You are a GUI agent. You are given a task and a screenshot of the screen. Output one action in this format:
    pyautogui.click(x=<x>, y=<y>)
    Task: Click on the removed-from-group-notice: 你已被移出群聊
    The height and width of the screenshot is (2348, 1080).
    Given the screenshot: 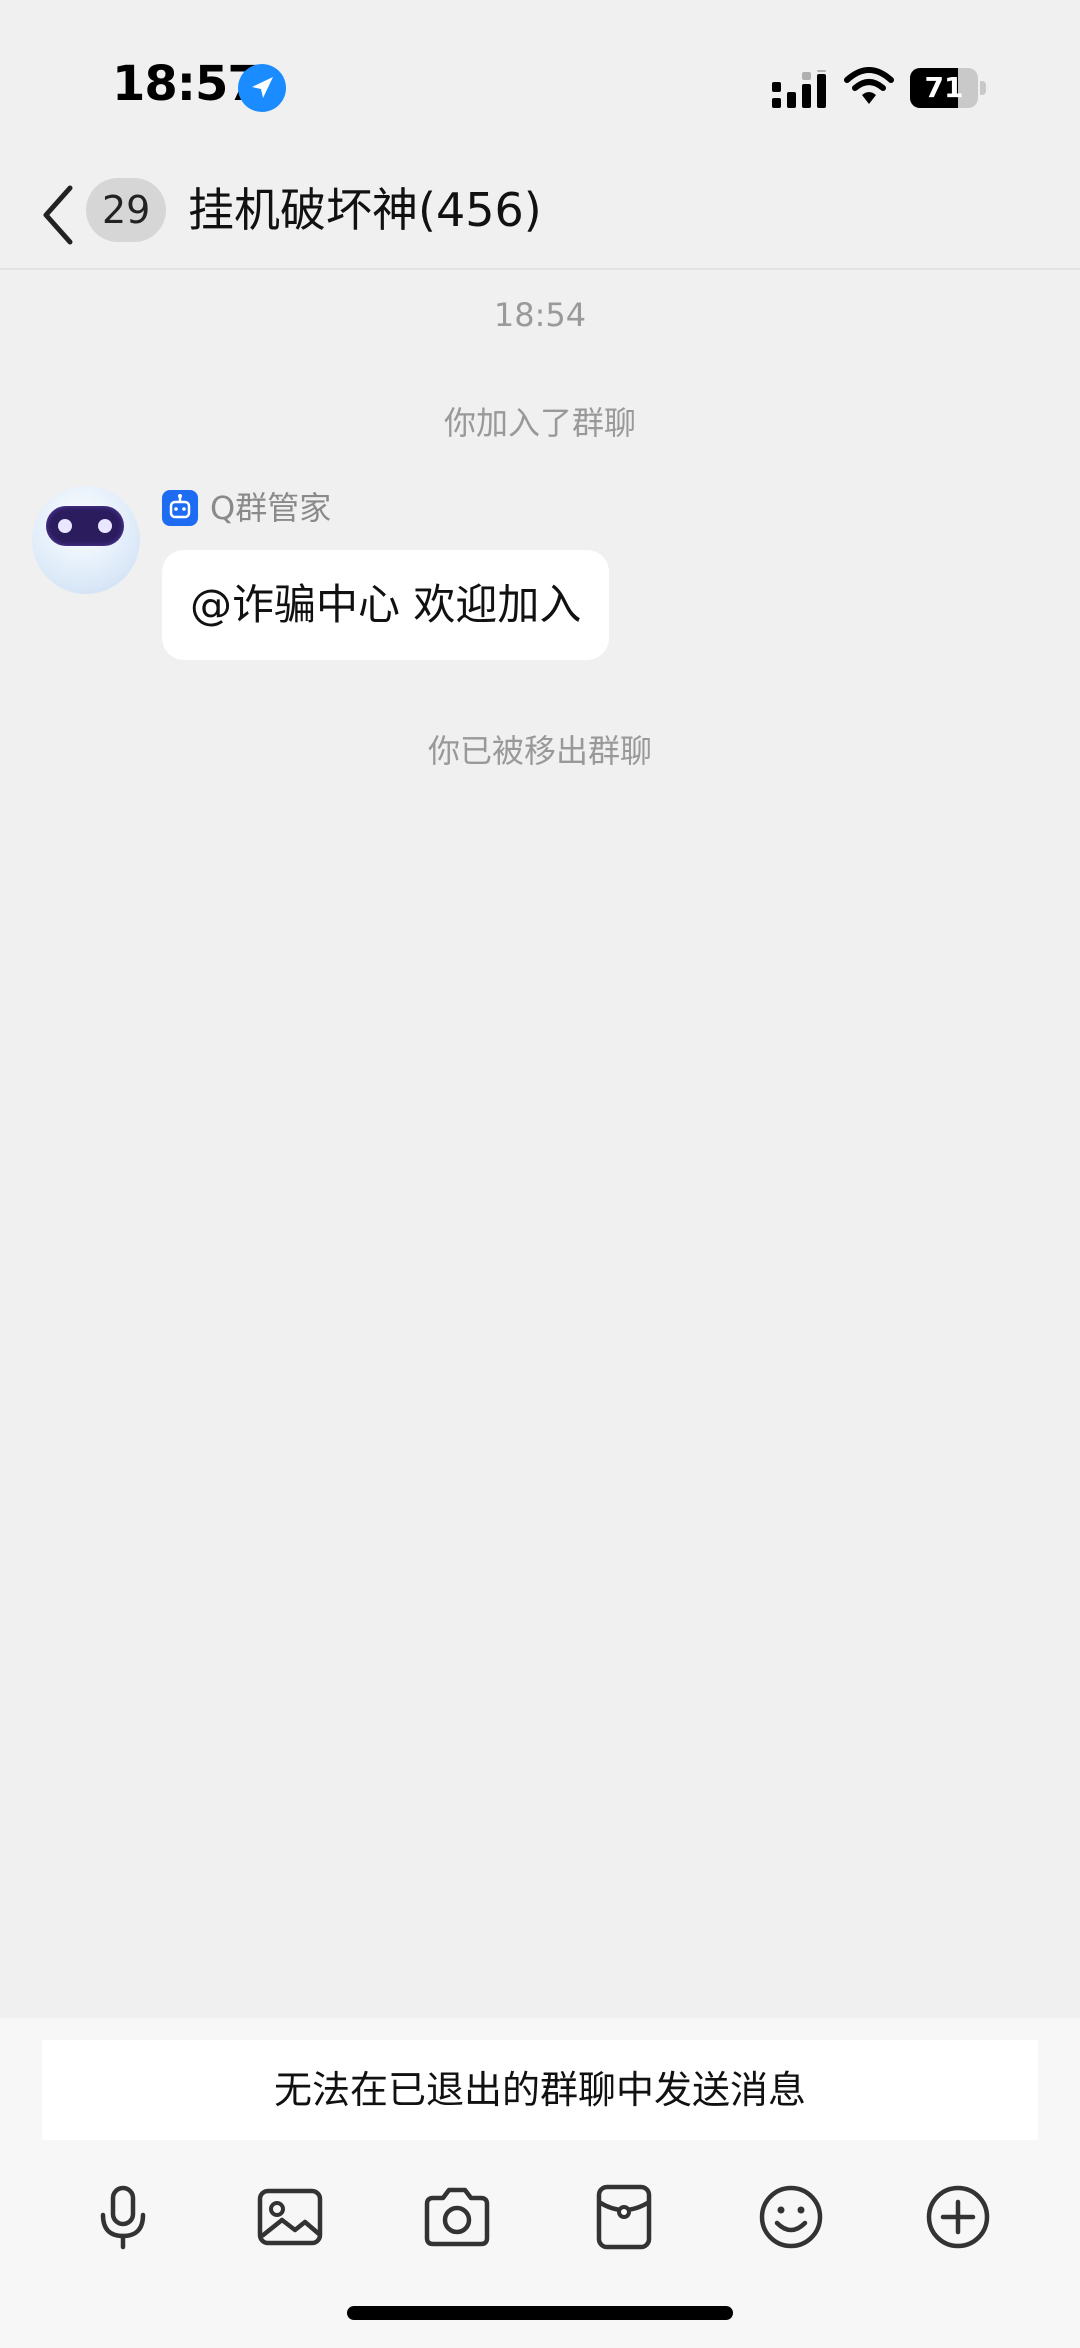 What is the action you would take?
    pyautogui.click(x=539, y=751)
    